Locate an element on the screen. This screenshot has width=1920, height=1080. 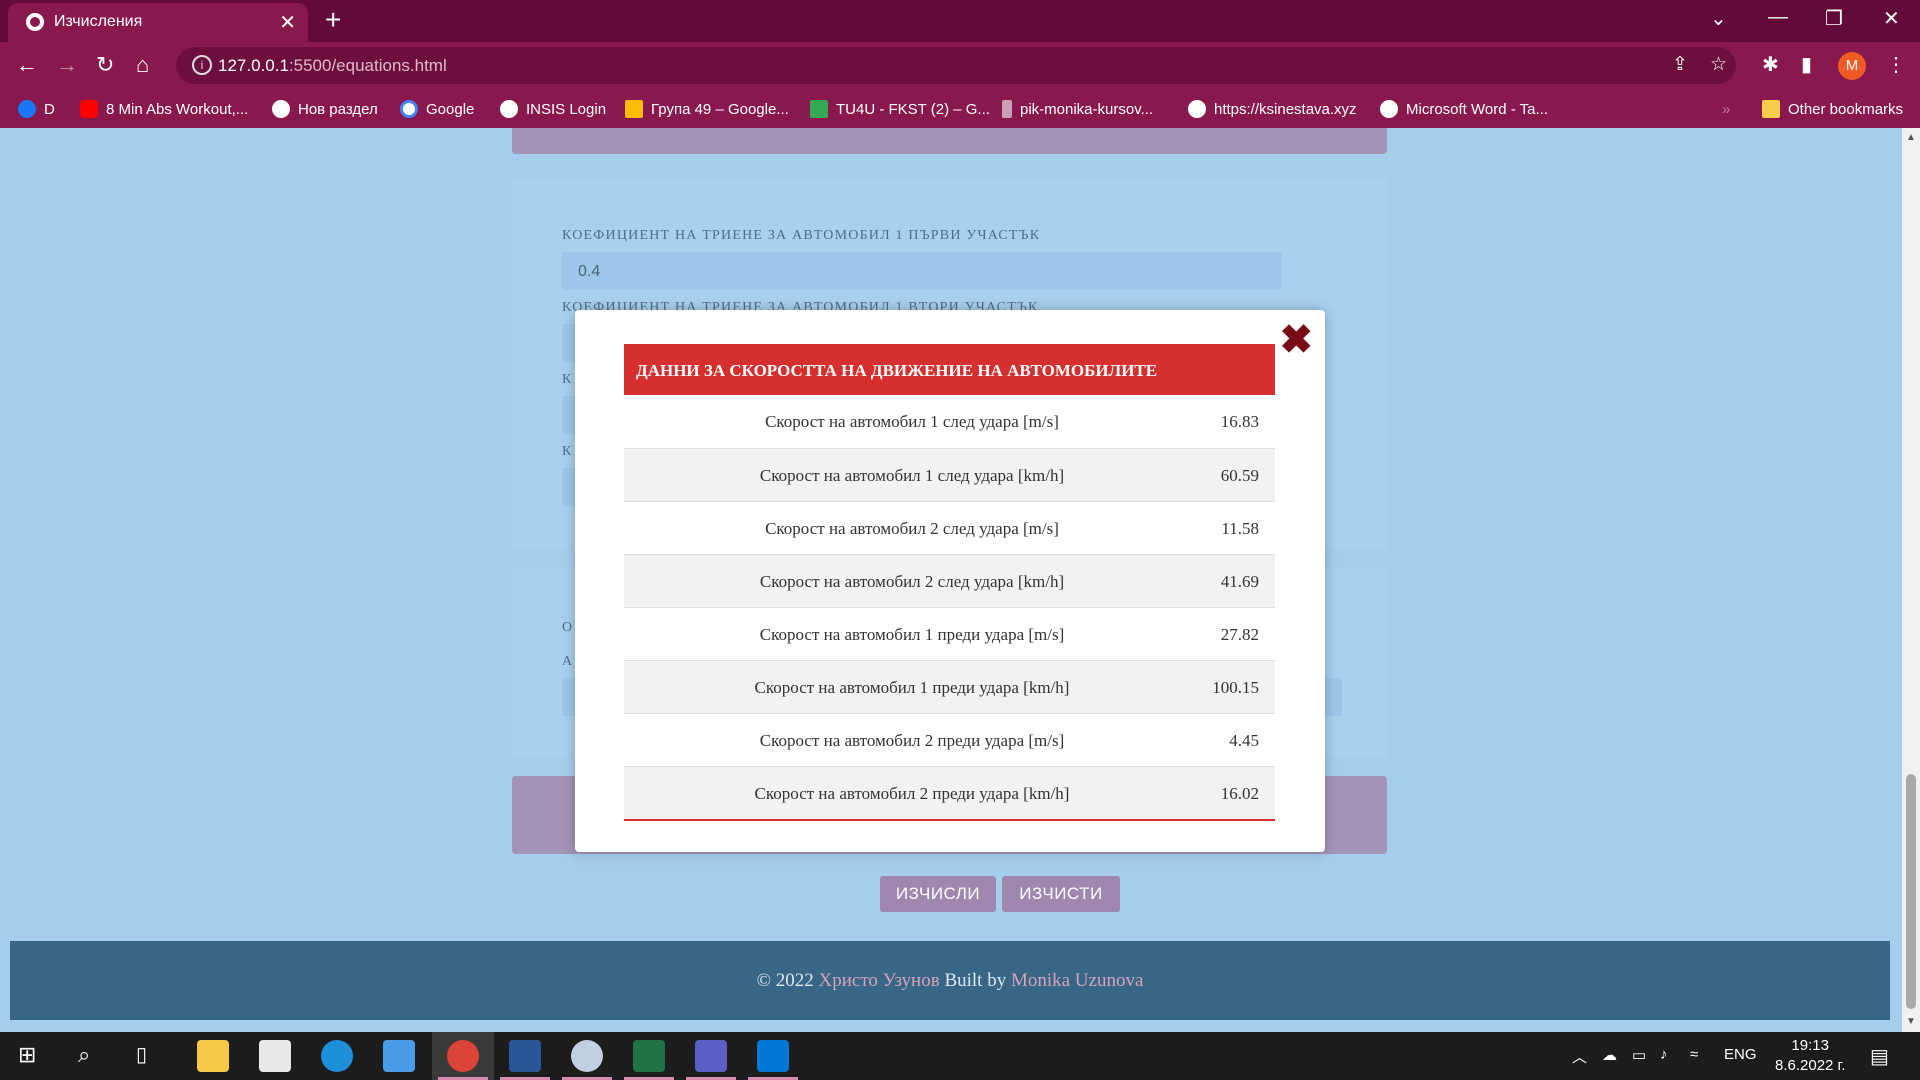
bookmark-item: Нов раздел is located at coordinates (325, 109).